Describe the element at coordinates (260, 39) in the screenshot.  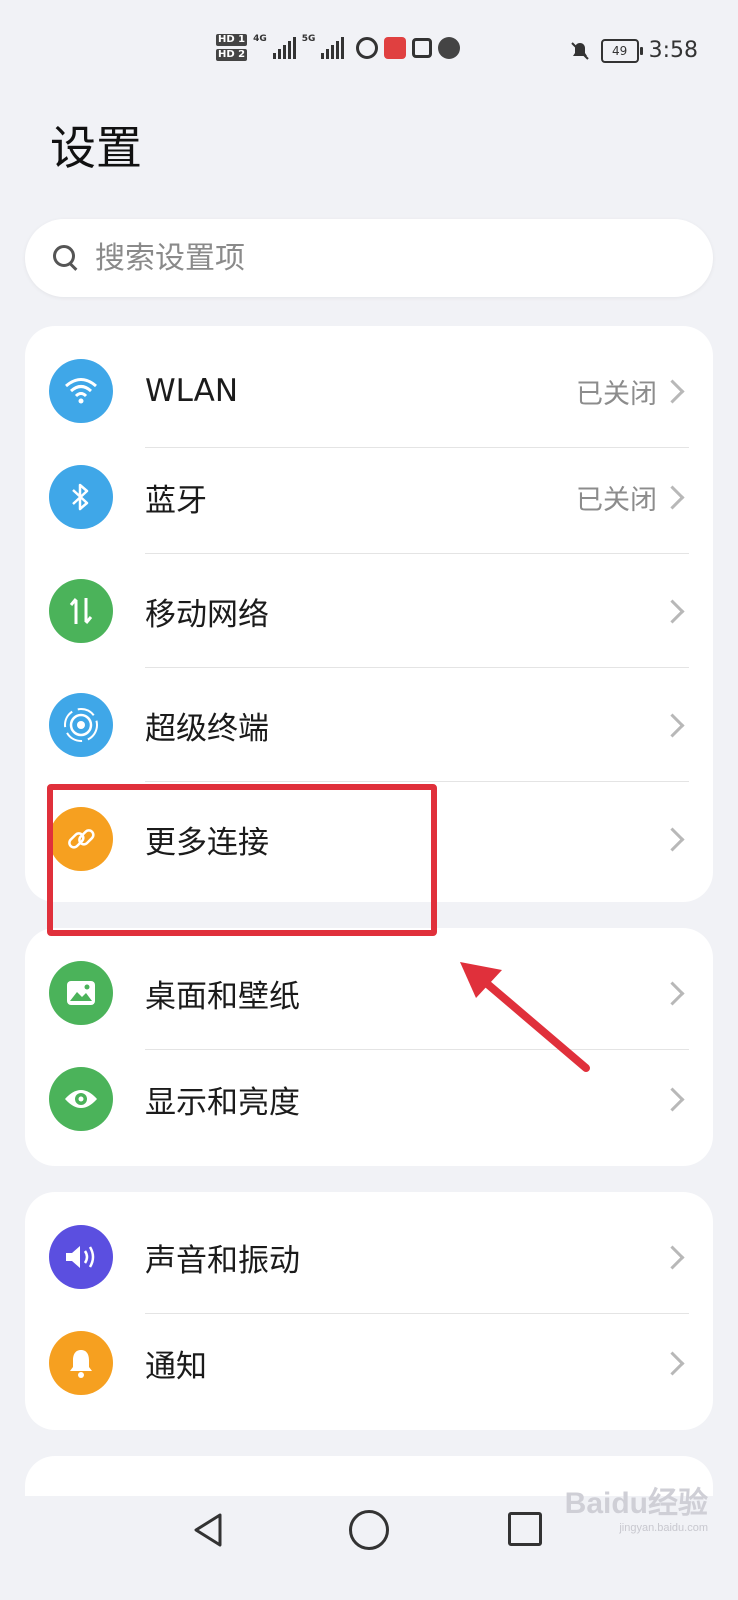
I see `network-type-1: 4G` at that location.